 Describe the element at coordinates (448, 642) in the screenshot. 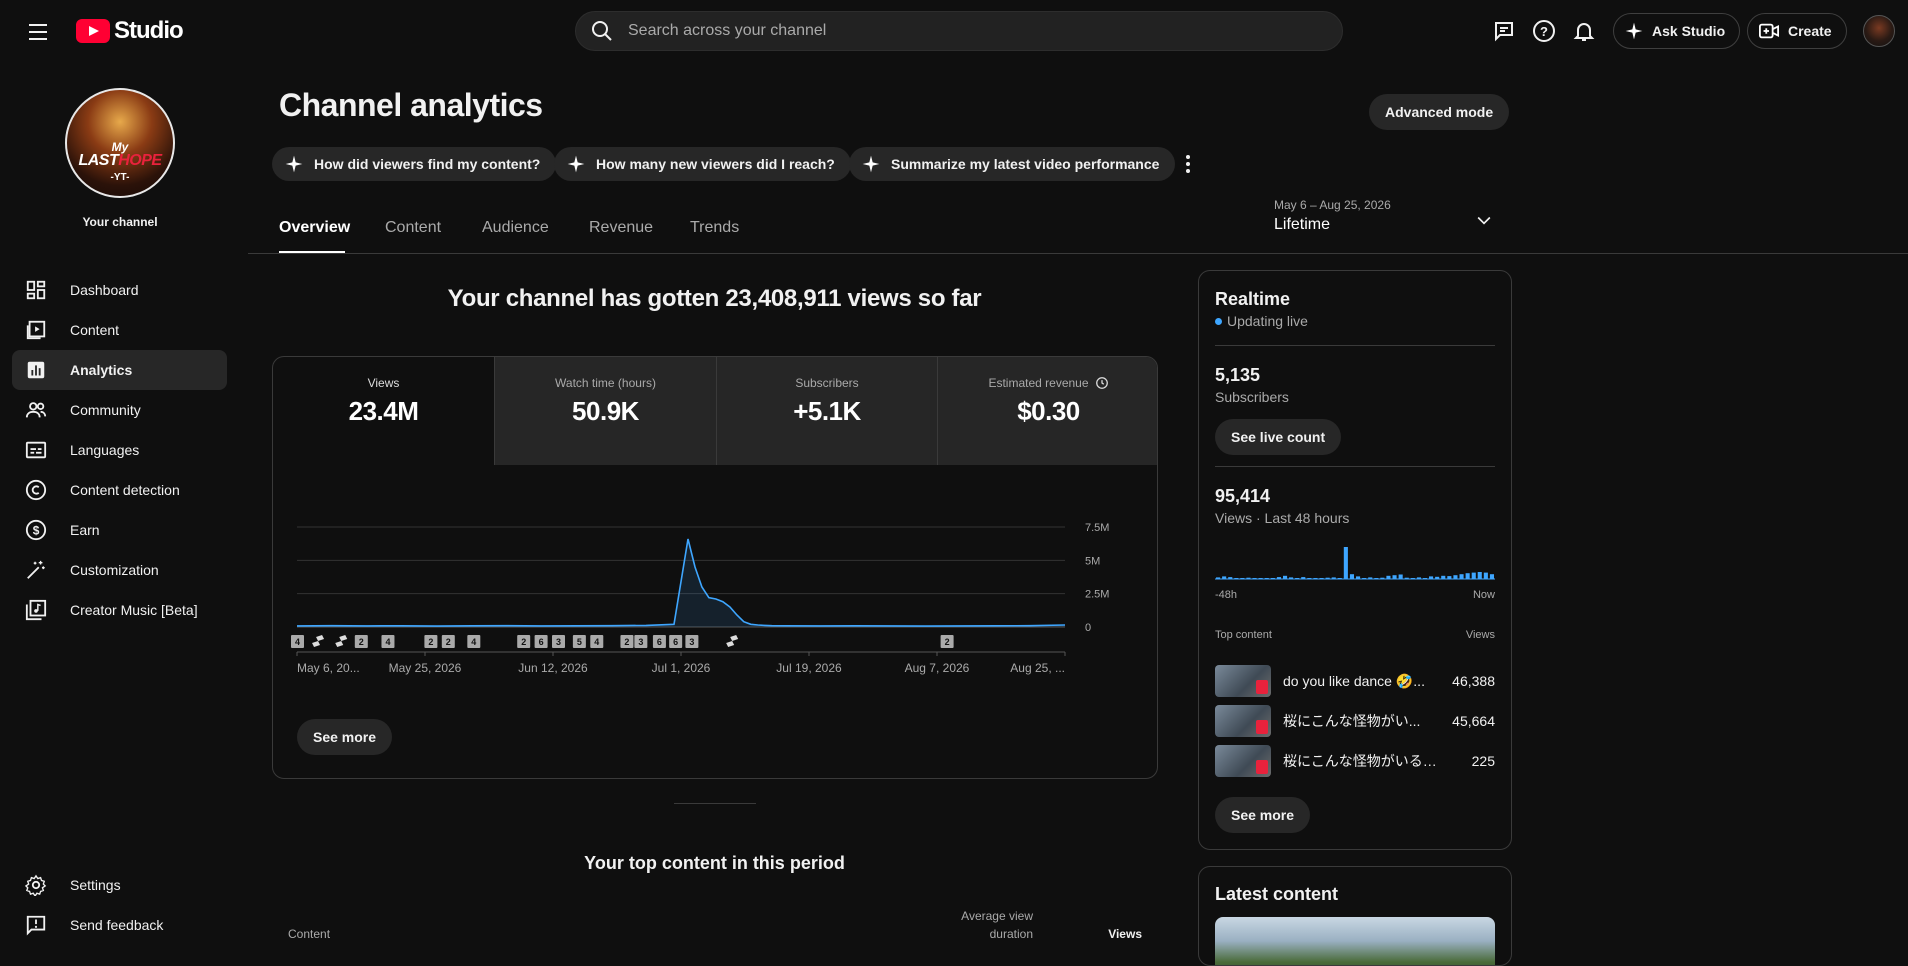

I see `video-marker-count: 2` at that location.